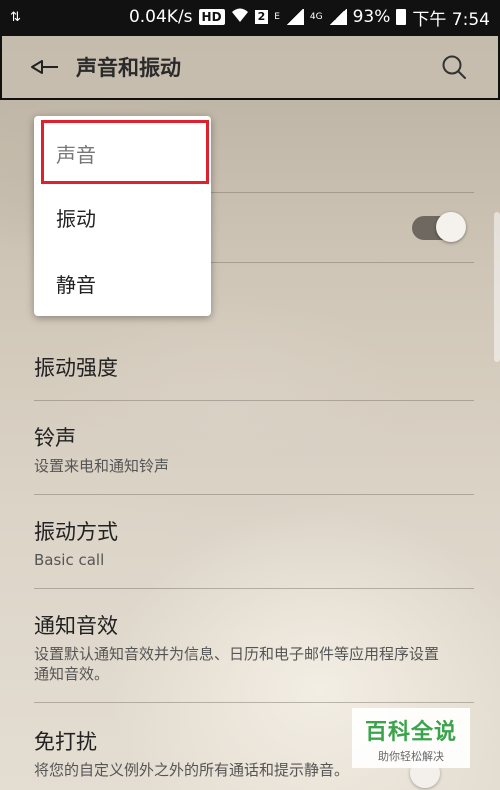 The image size is (500, 790). Describe the element at coordinates (411, 756) in the screenshot. I see `watermark-sub: 助你轻松解决` at that location.